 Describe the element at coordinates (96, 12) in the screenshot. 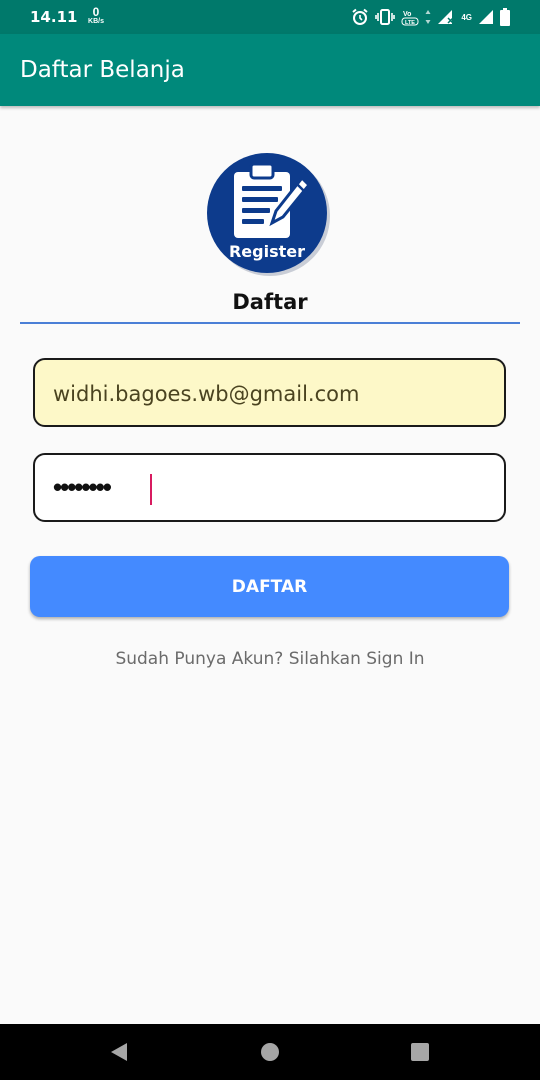

I see `network-speed-value: 0` at that location.